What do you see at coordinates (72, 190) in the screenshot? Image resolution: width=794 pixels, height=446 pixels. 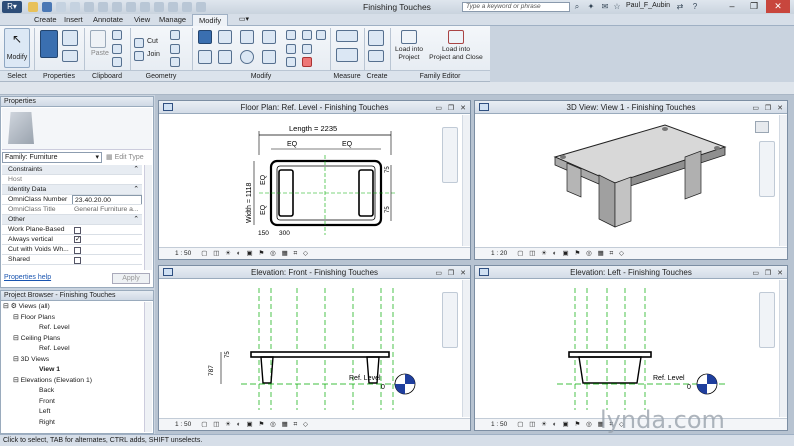 I see `group-identity: Identity Data ⌃` at bounding box center [72, 190].